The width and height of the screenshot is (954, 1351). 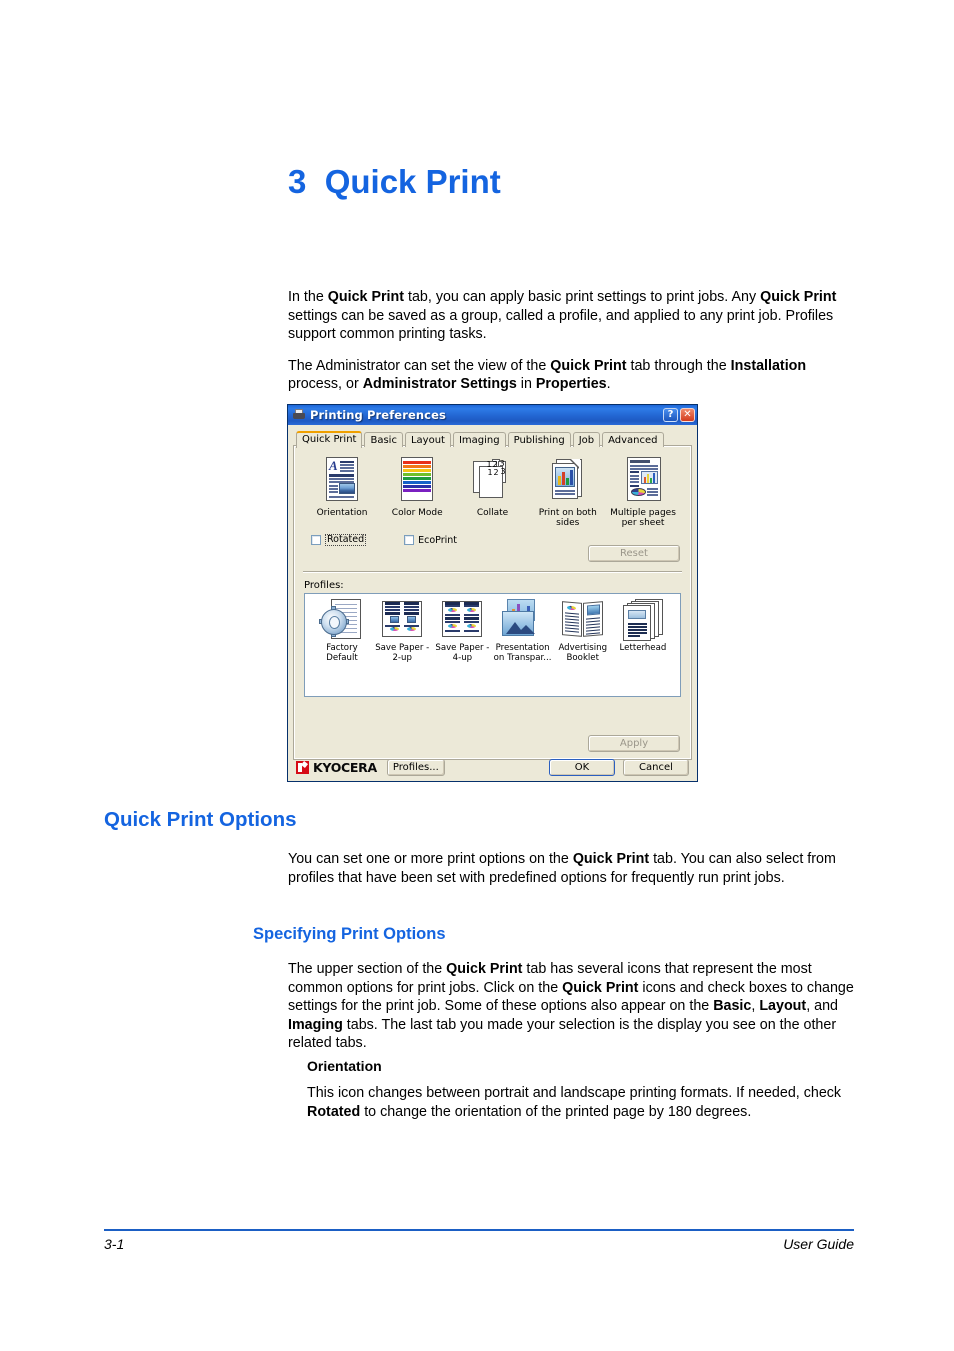 What do you see at coordinates (462, 653) in the screenshot?
I see `profile-label: Save Paper - 4-up` at bounding box center [462, 653].